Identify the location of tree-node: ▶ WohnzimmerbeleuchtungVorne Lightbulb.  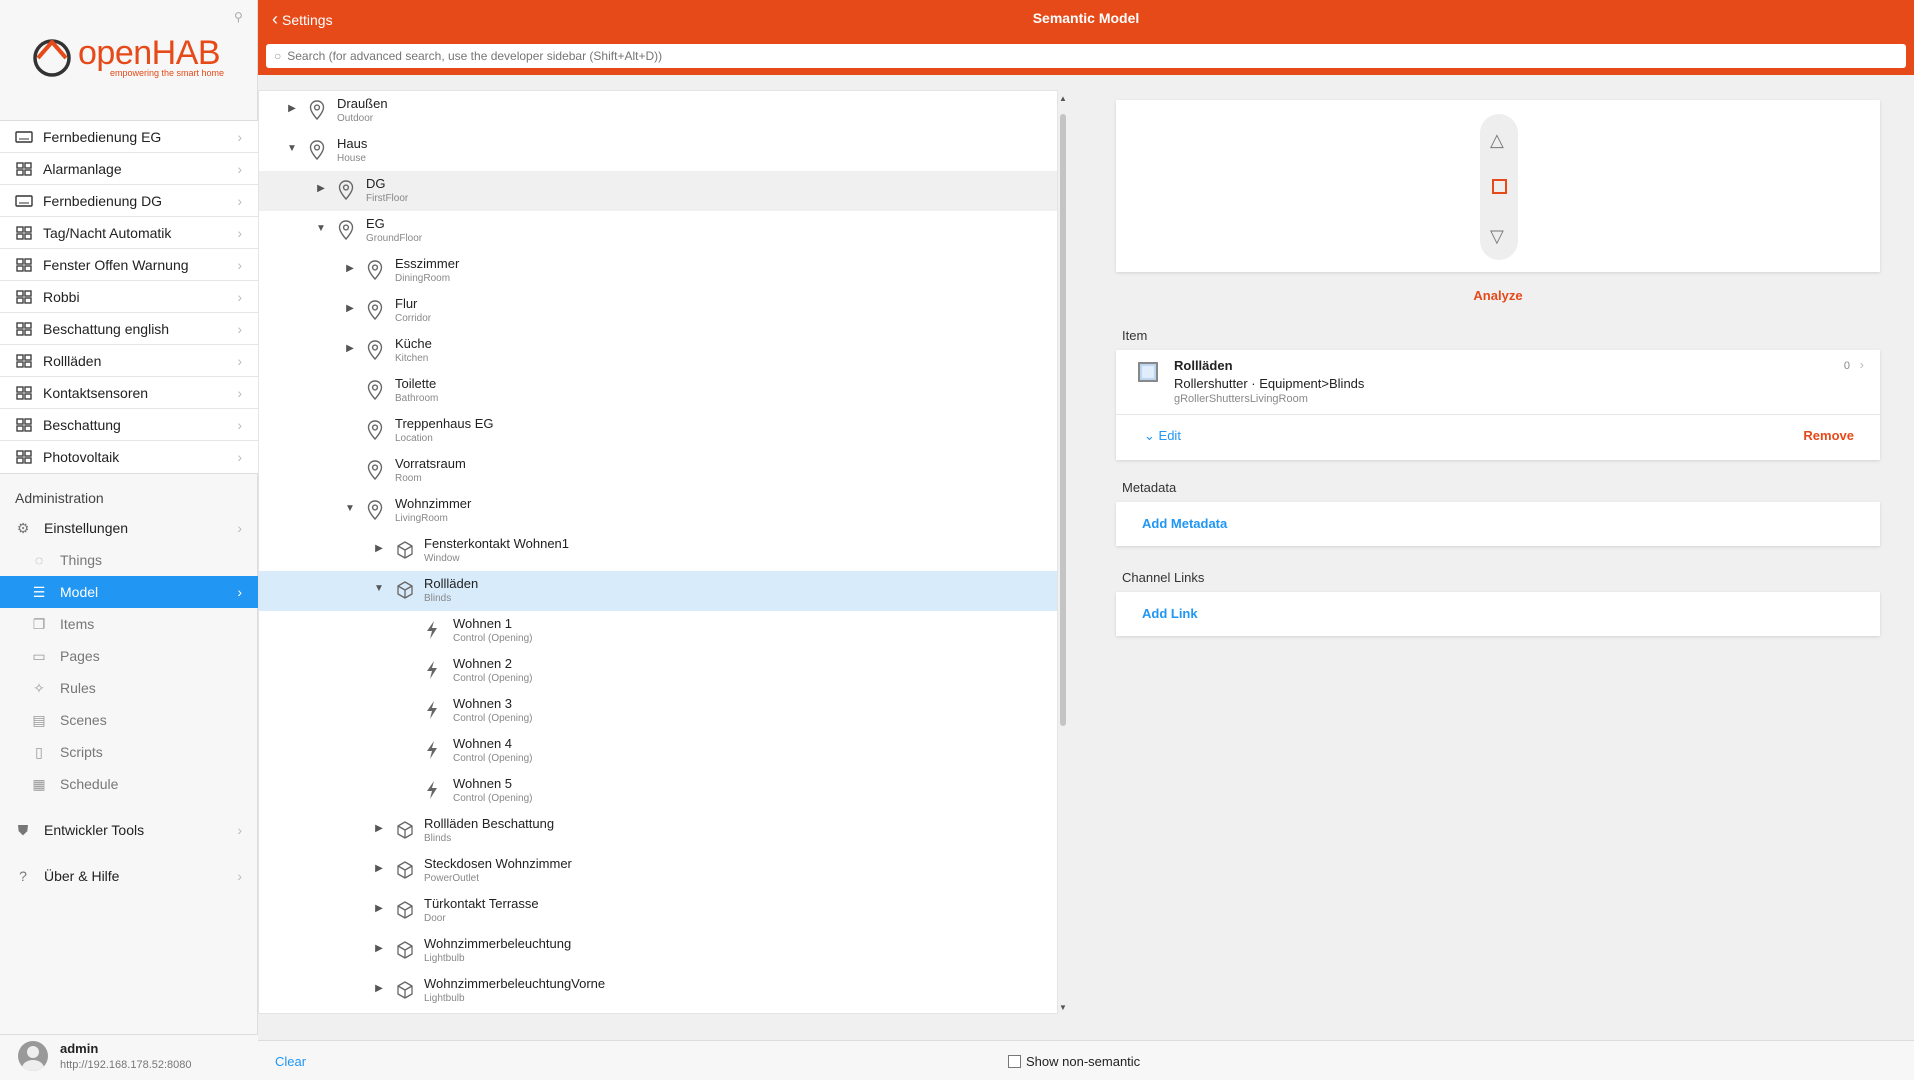
(658, 991).